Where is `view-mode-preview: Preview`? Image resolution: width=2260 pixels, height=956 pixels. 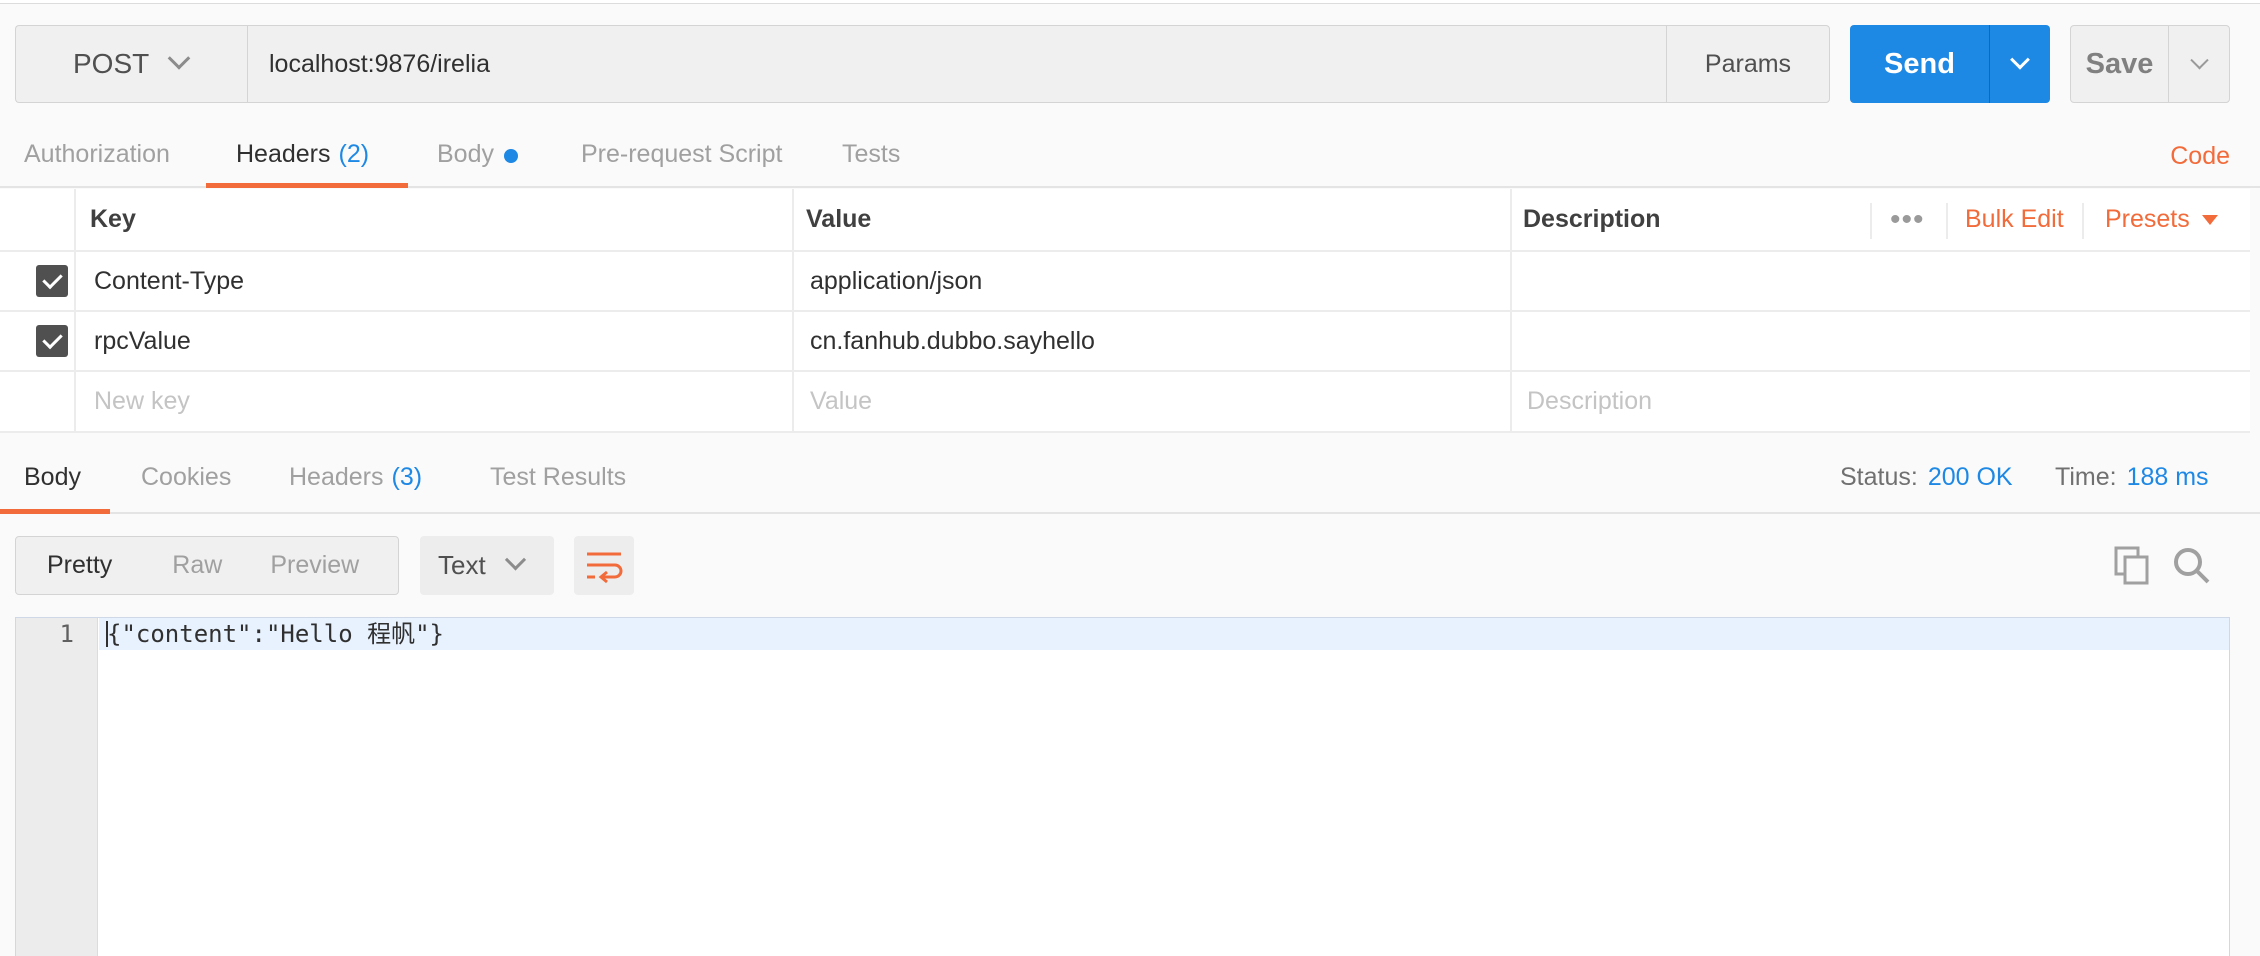
view-mode-preview: Preview is located at coordinates (314, 565).